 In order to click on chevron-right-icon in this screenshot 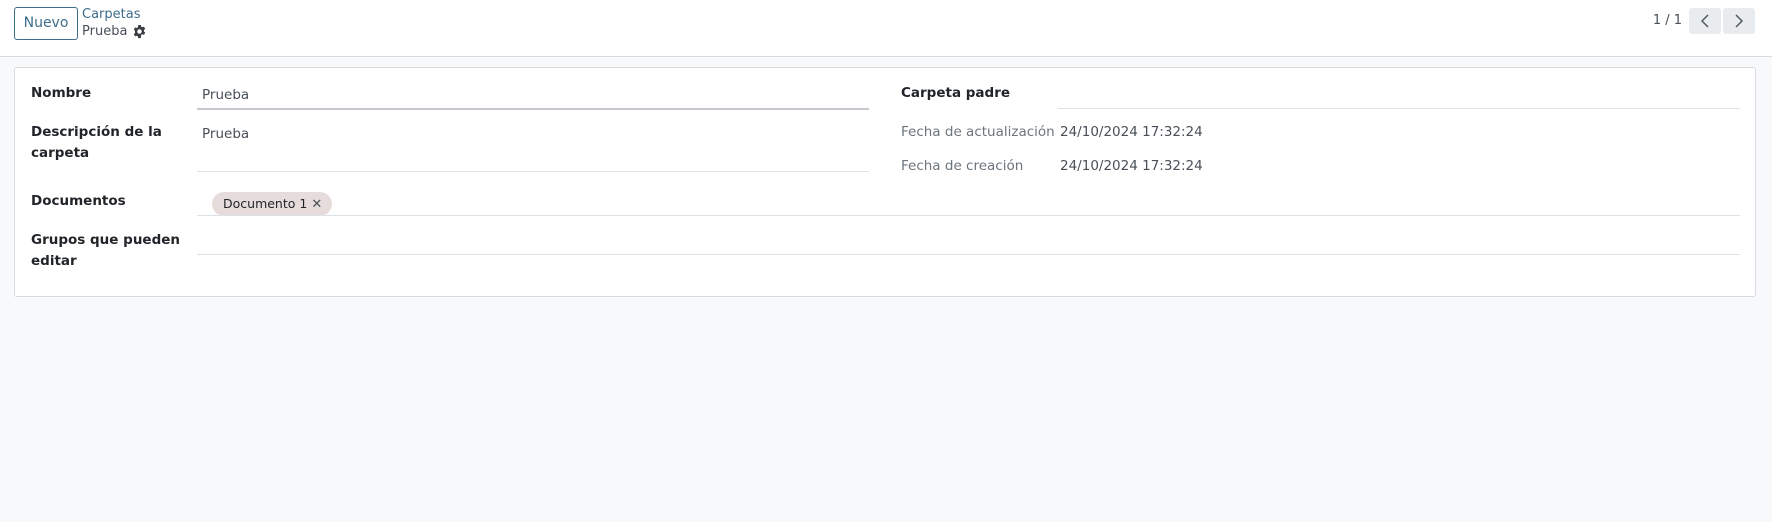, I will do `click(1739, 21)`.